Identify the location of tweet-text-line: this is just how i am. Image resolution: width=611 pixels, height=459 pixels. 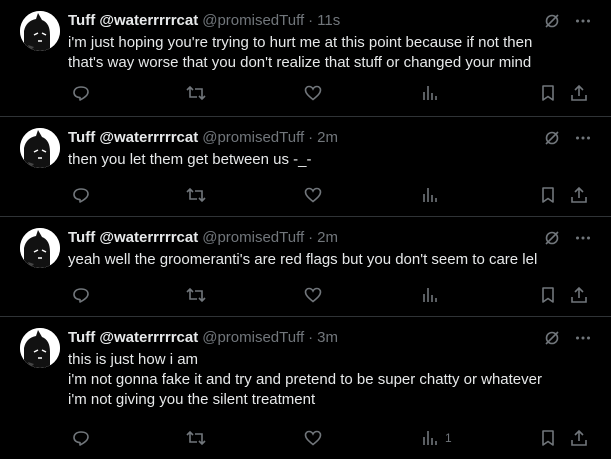
(133, 359).